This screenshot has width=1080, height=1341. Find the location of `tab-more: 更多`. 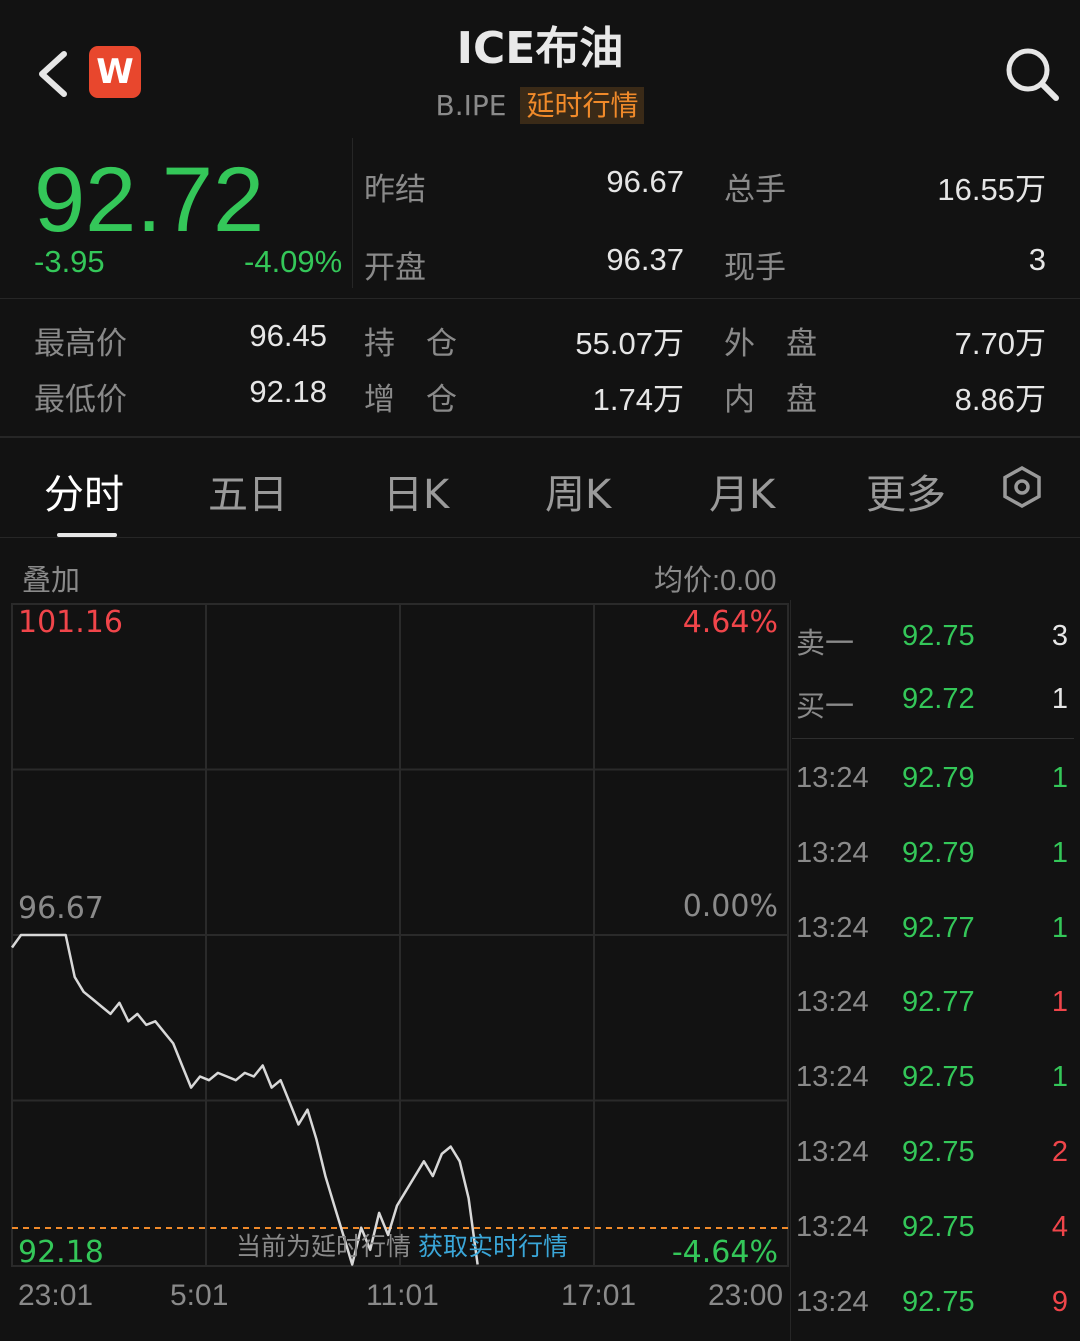

tab-more: 更多 is located at coordinates (906, 491).